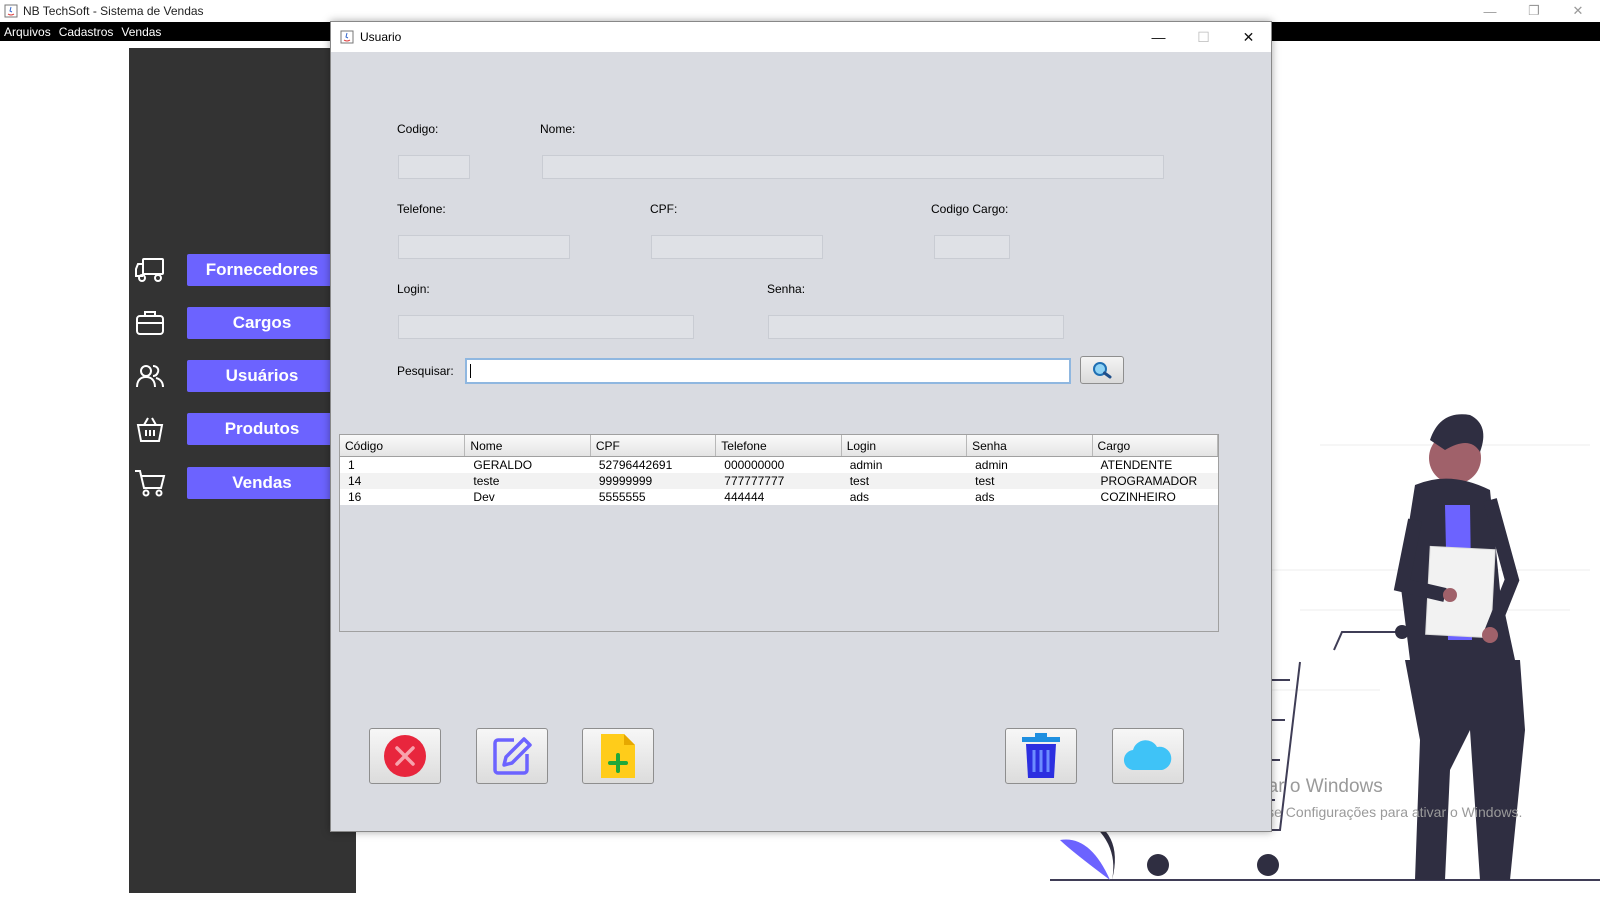 Image resolution: width=1600 pixels, height=900 pixels. I want to click on app-close-button: ✕, so click(1578, 11).